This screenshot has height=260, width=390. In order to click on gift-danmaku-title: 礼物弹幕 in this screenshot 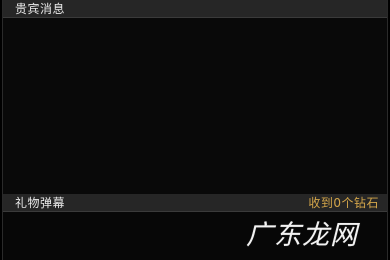, I will do `click(40, 202)`.